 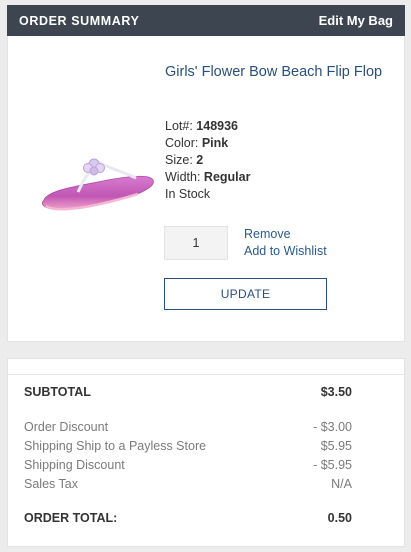 What do you see at coordinates (79, 20) in the screenshot?
I see `order-summary-title: ORDER SUMMARY` at bounding box center [79, 20].